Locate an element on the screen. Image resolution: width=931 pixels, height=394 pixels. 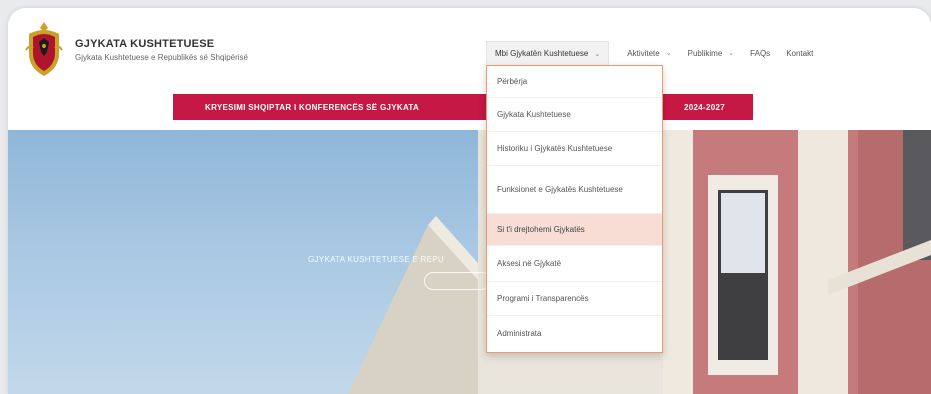
nav-item-label: Publikime is located at coordinates (705, 53).